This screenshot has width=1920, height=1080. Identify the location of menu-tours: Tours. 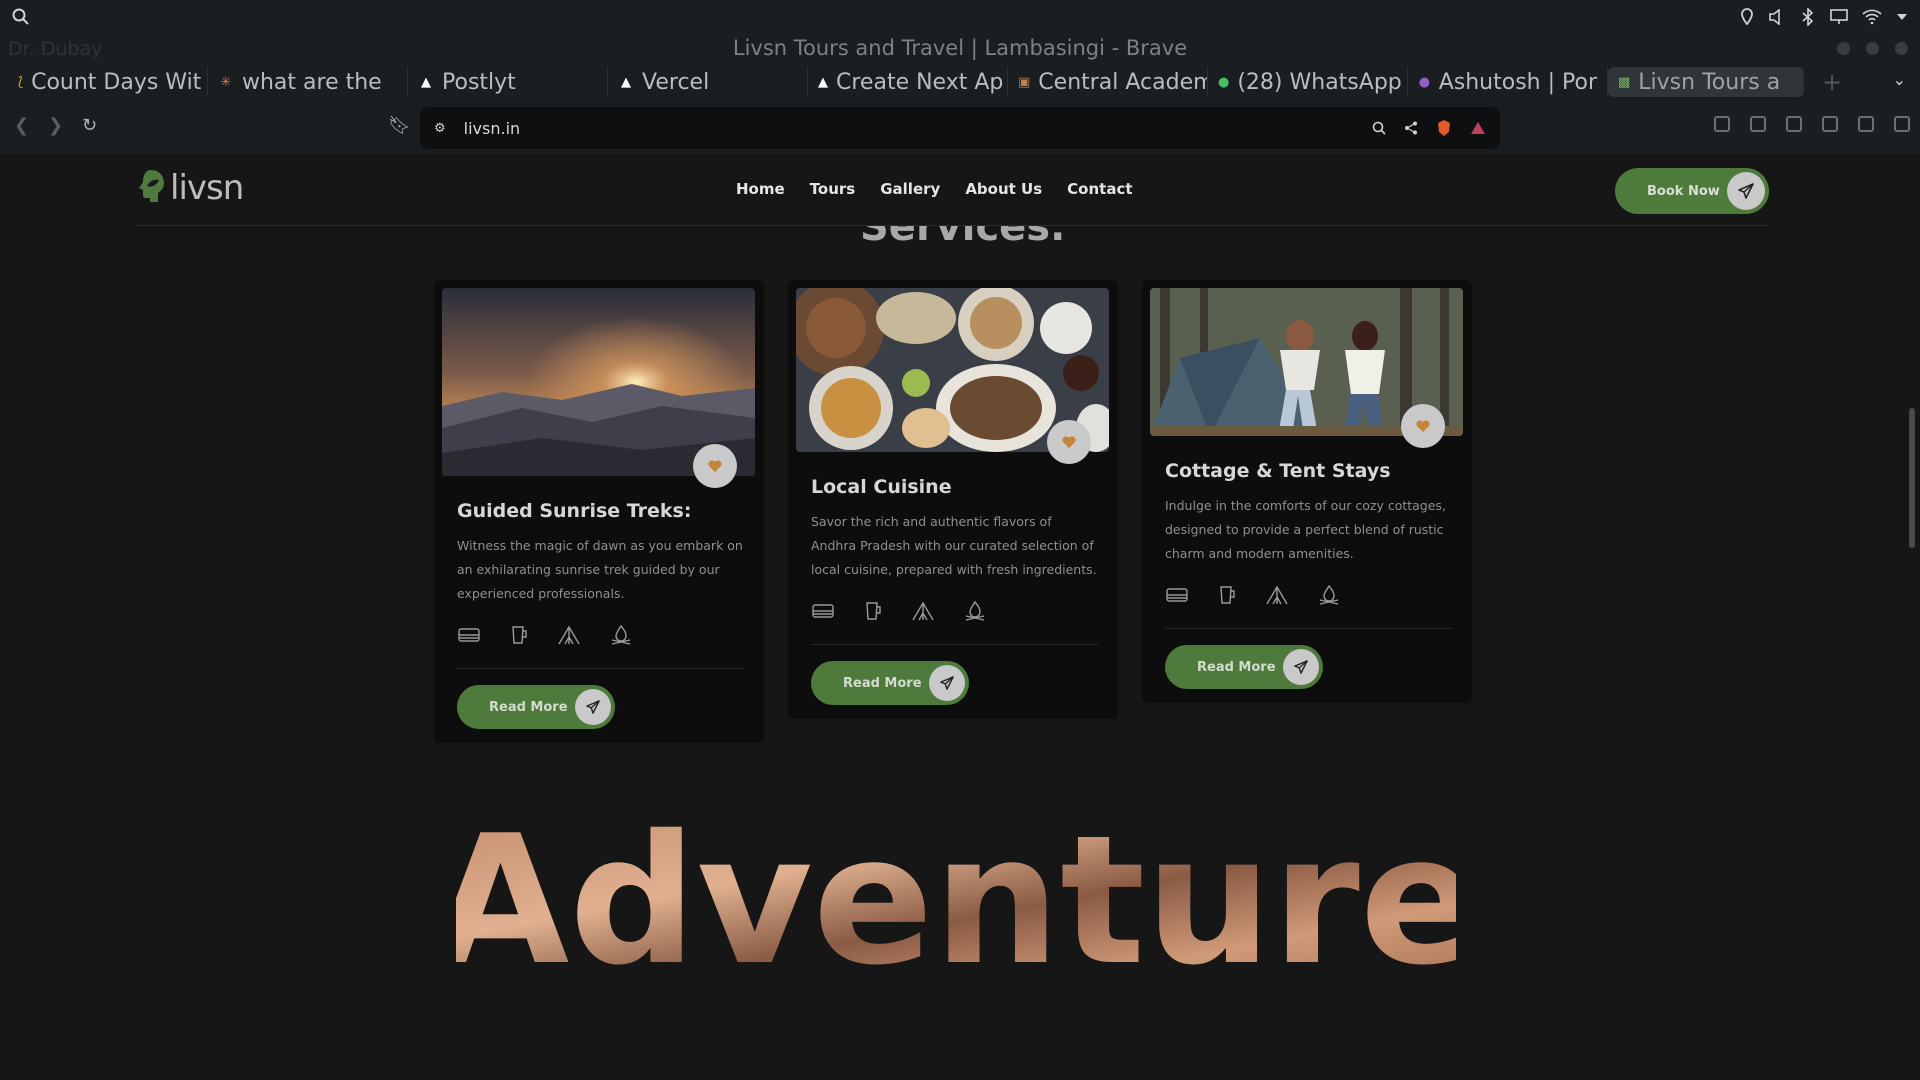
(833, 189).